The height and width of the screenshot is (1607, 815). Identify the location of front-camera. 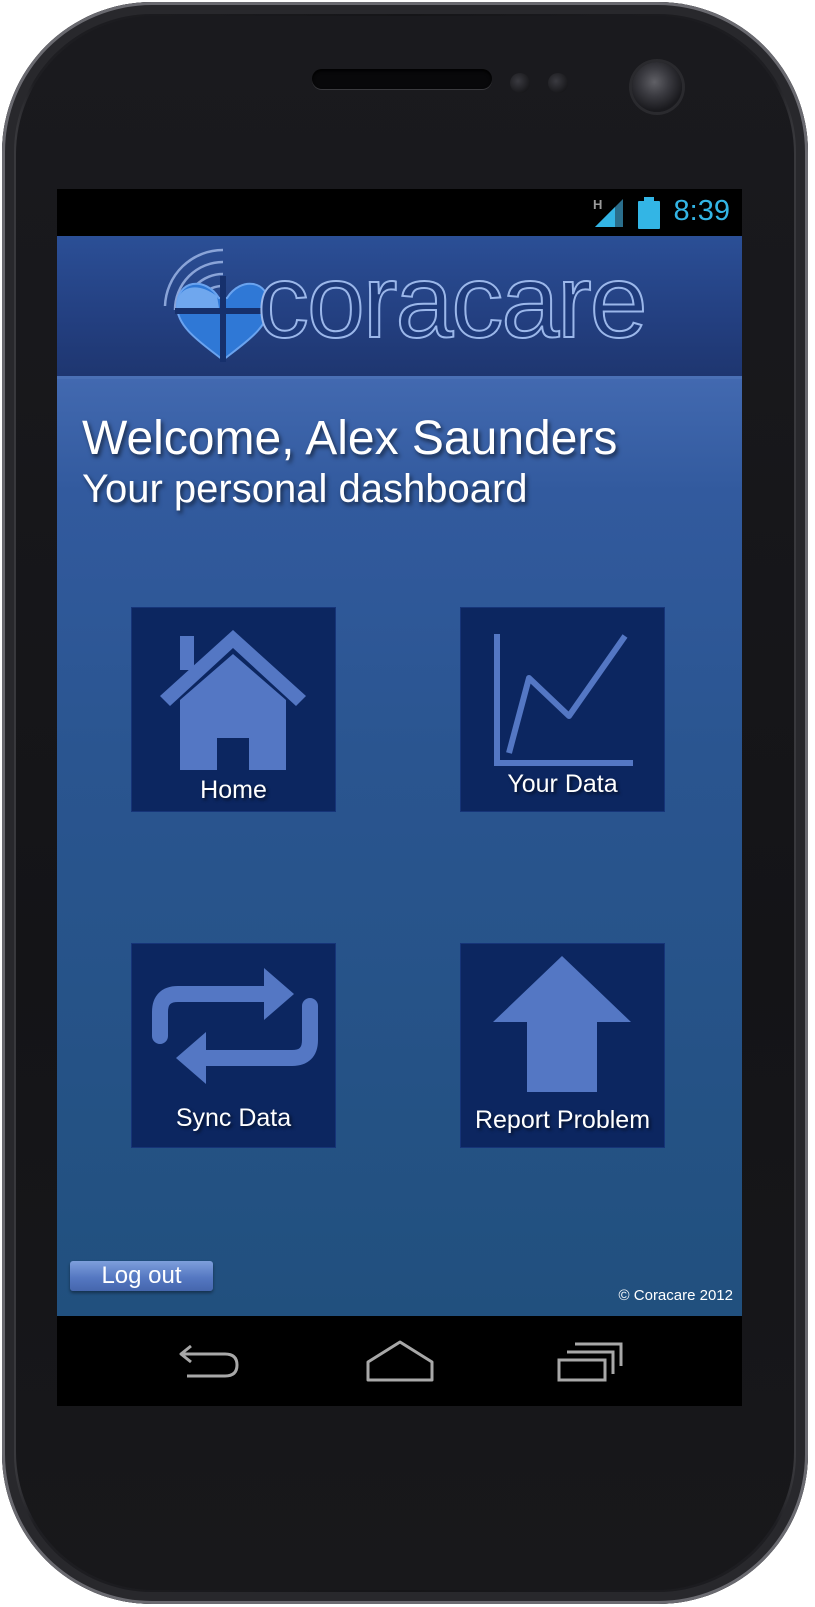
(657, 87).